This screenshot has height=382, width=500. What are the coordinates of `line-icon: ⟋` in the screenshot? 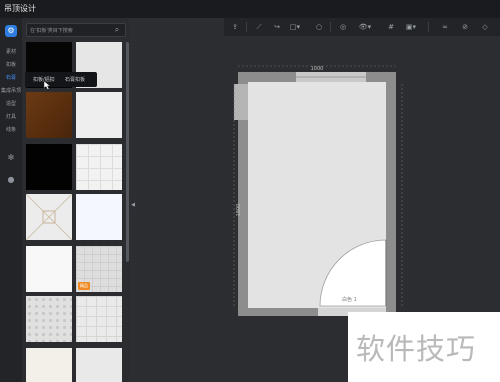 It's located at (259, 27).